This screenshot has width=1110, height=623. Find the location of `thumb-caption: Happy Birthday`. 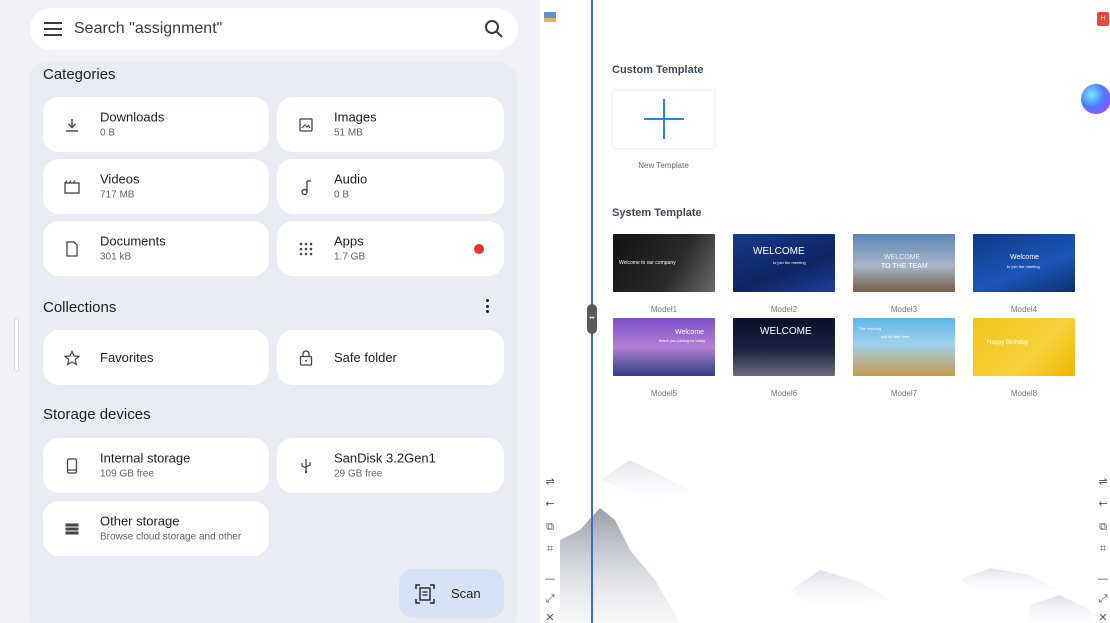

thumb-caption: Happy Birthday is located at coordinates (1008, 343).